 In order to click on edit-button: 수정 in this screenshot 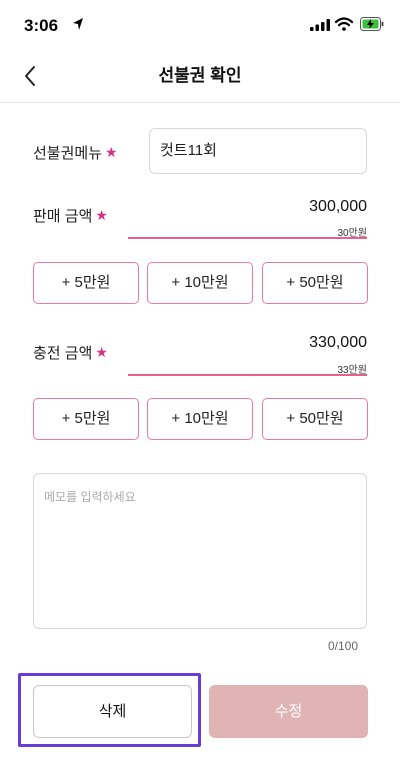, I will do `click(288, 711)`.